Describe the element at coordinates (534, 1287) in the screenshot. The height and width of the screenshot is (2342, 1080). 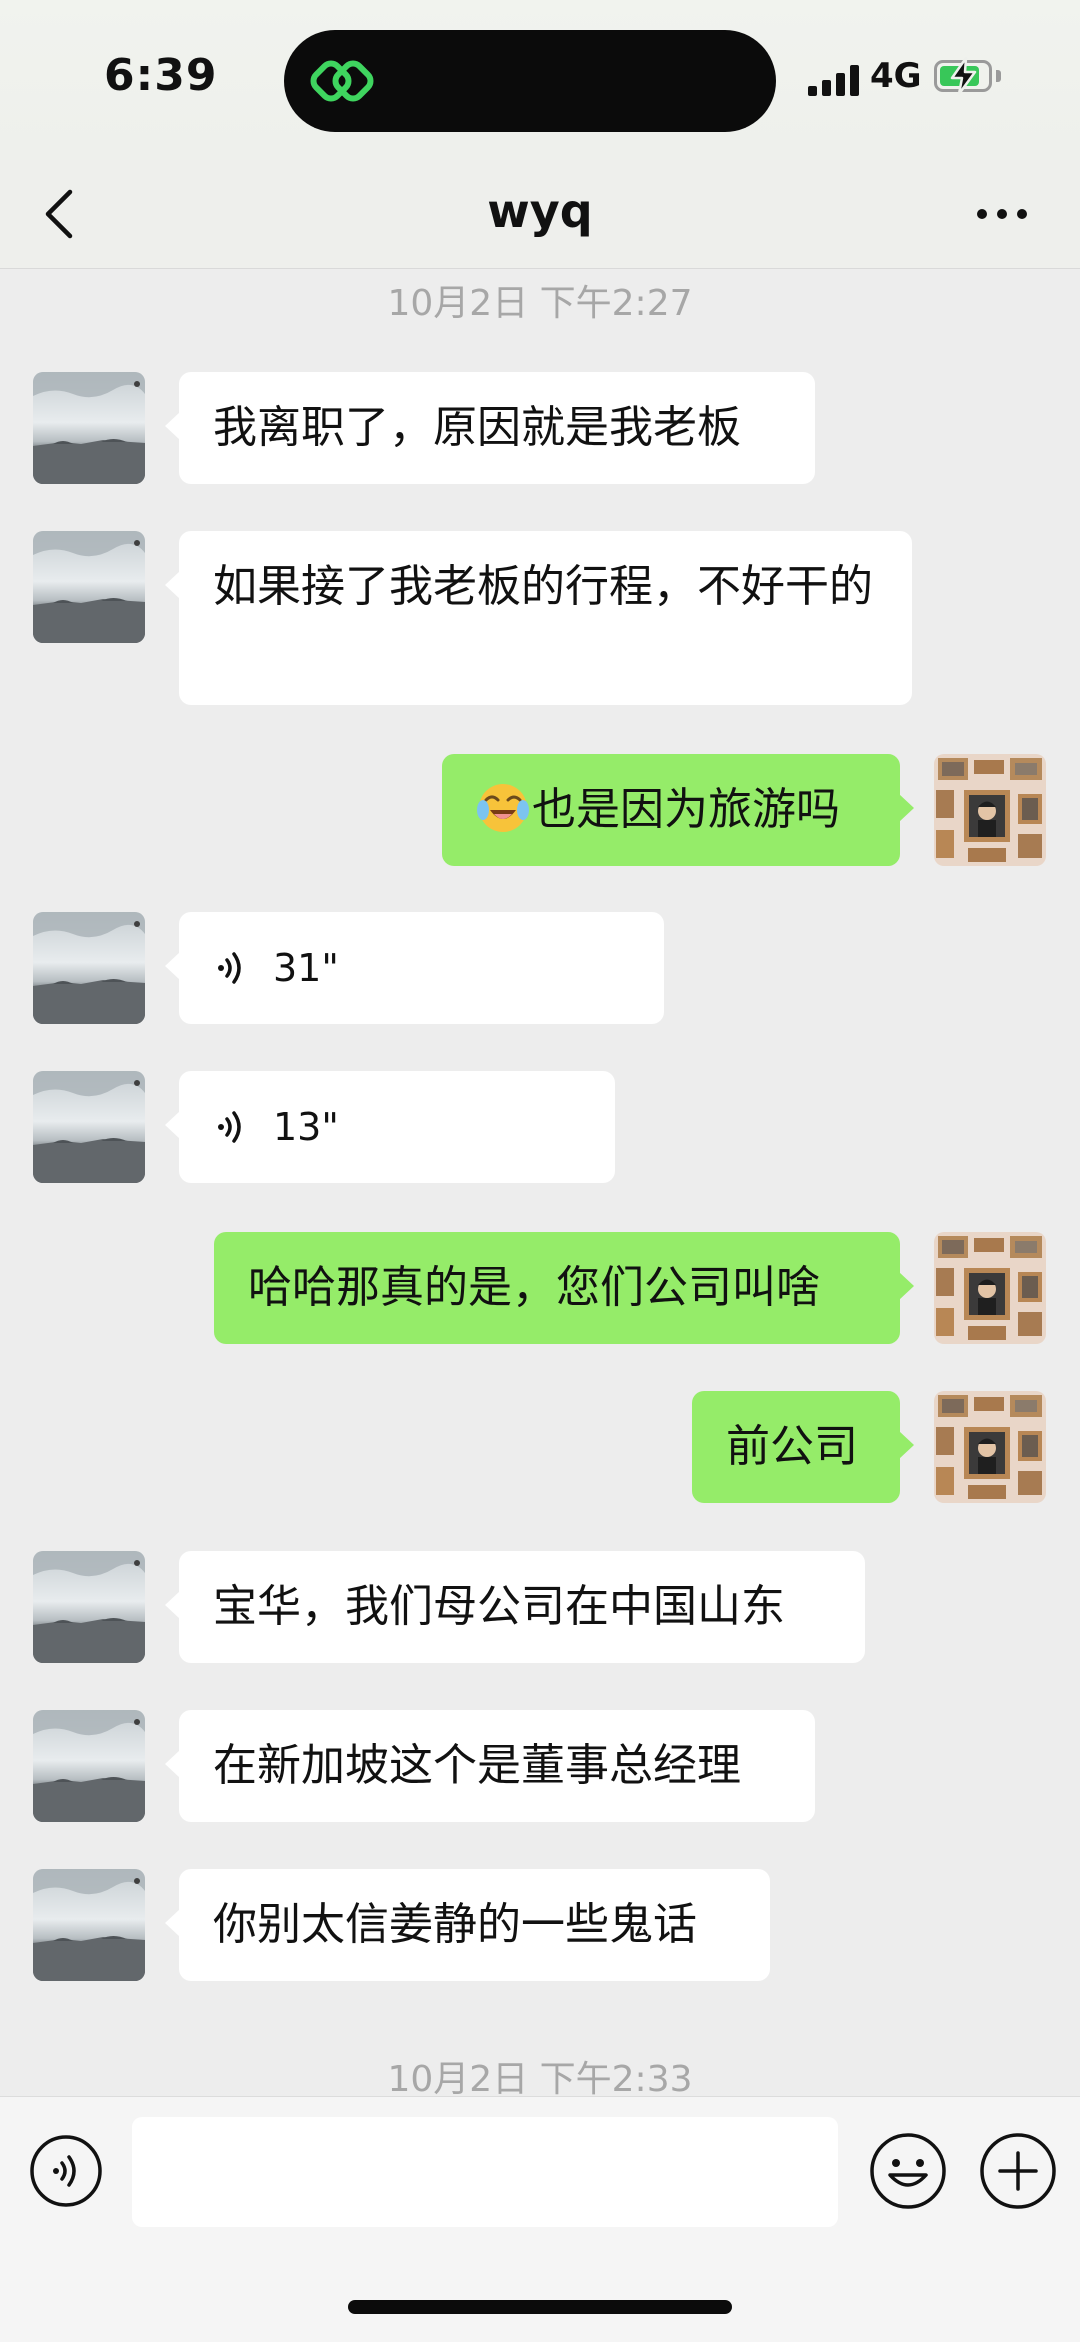
I see `message-text: 哈哈那真的是，您们公司叫啥` at that location.